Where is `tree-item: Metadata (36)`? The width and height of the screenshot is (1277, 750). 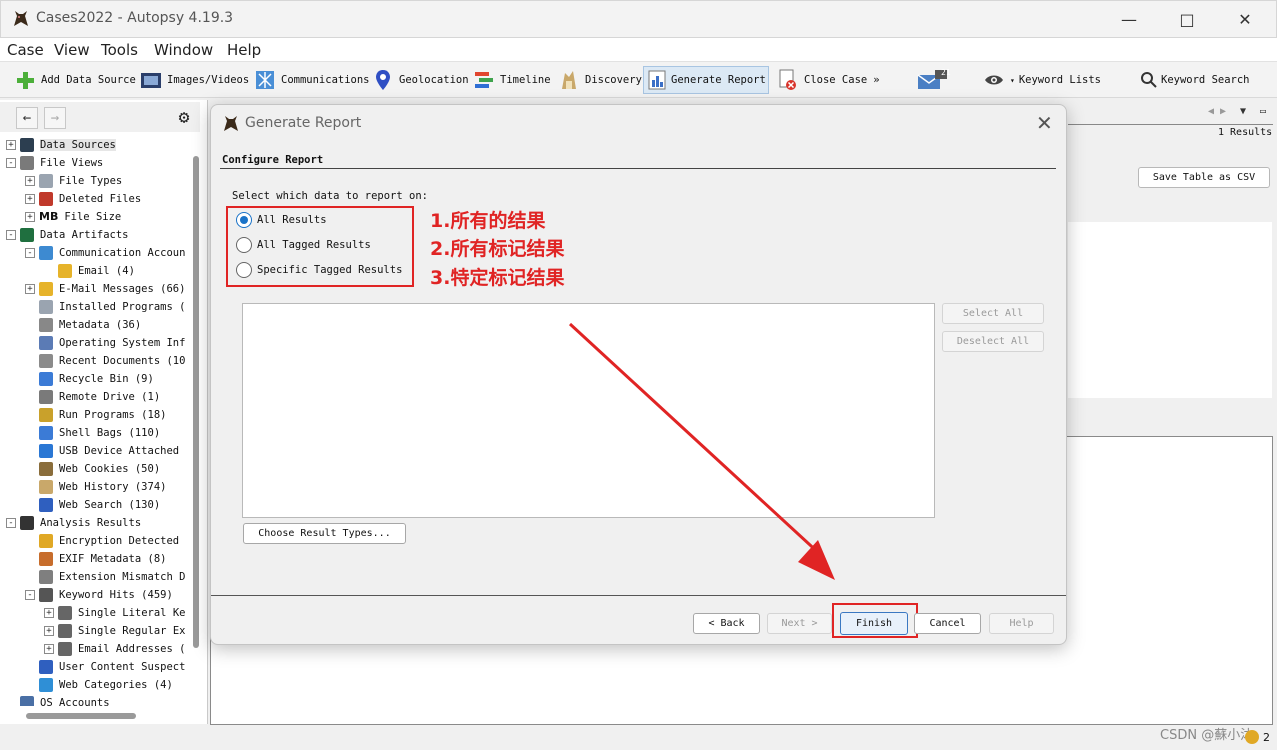
tree-item: Metadata (36) is located at coordinates (83, 325).